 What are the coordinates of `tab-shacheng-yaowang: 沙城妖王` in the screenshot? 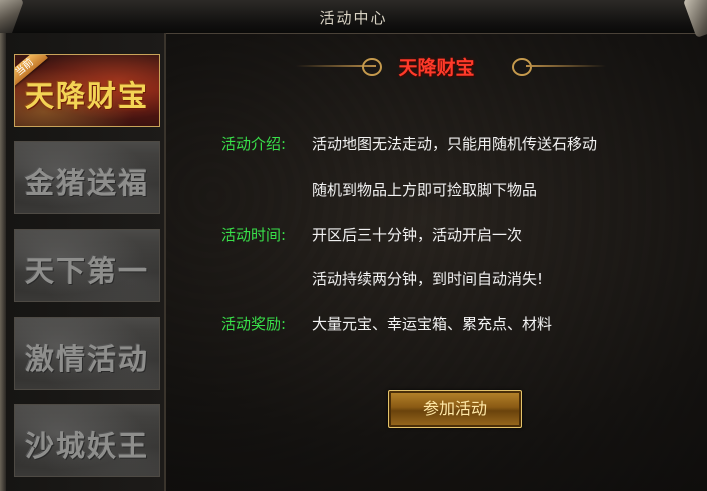 It's located at (87, 440).